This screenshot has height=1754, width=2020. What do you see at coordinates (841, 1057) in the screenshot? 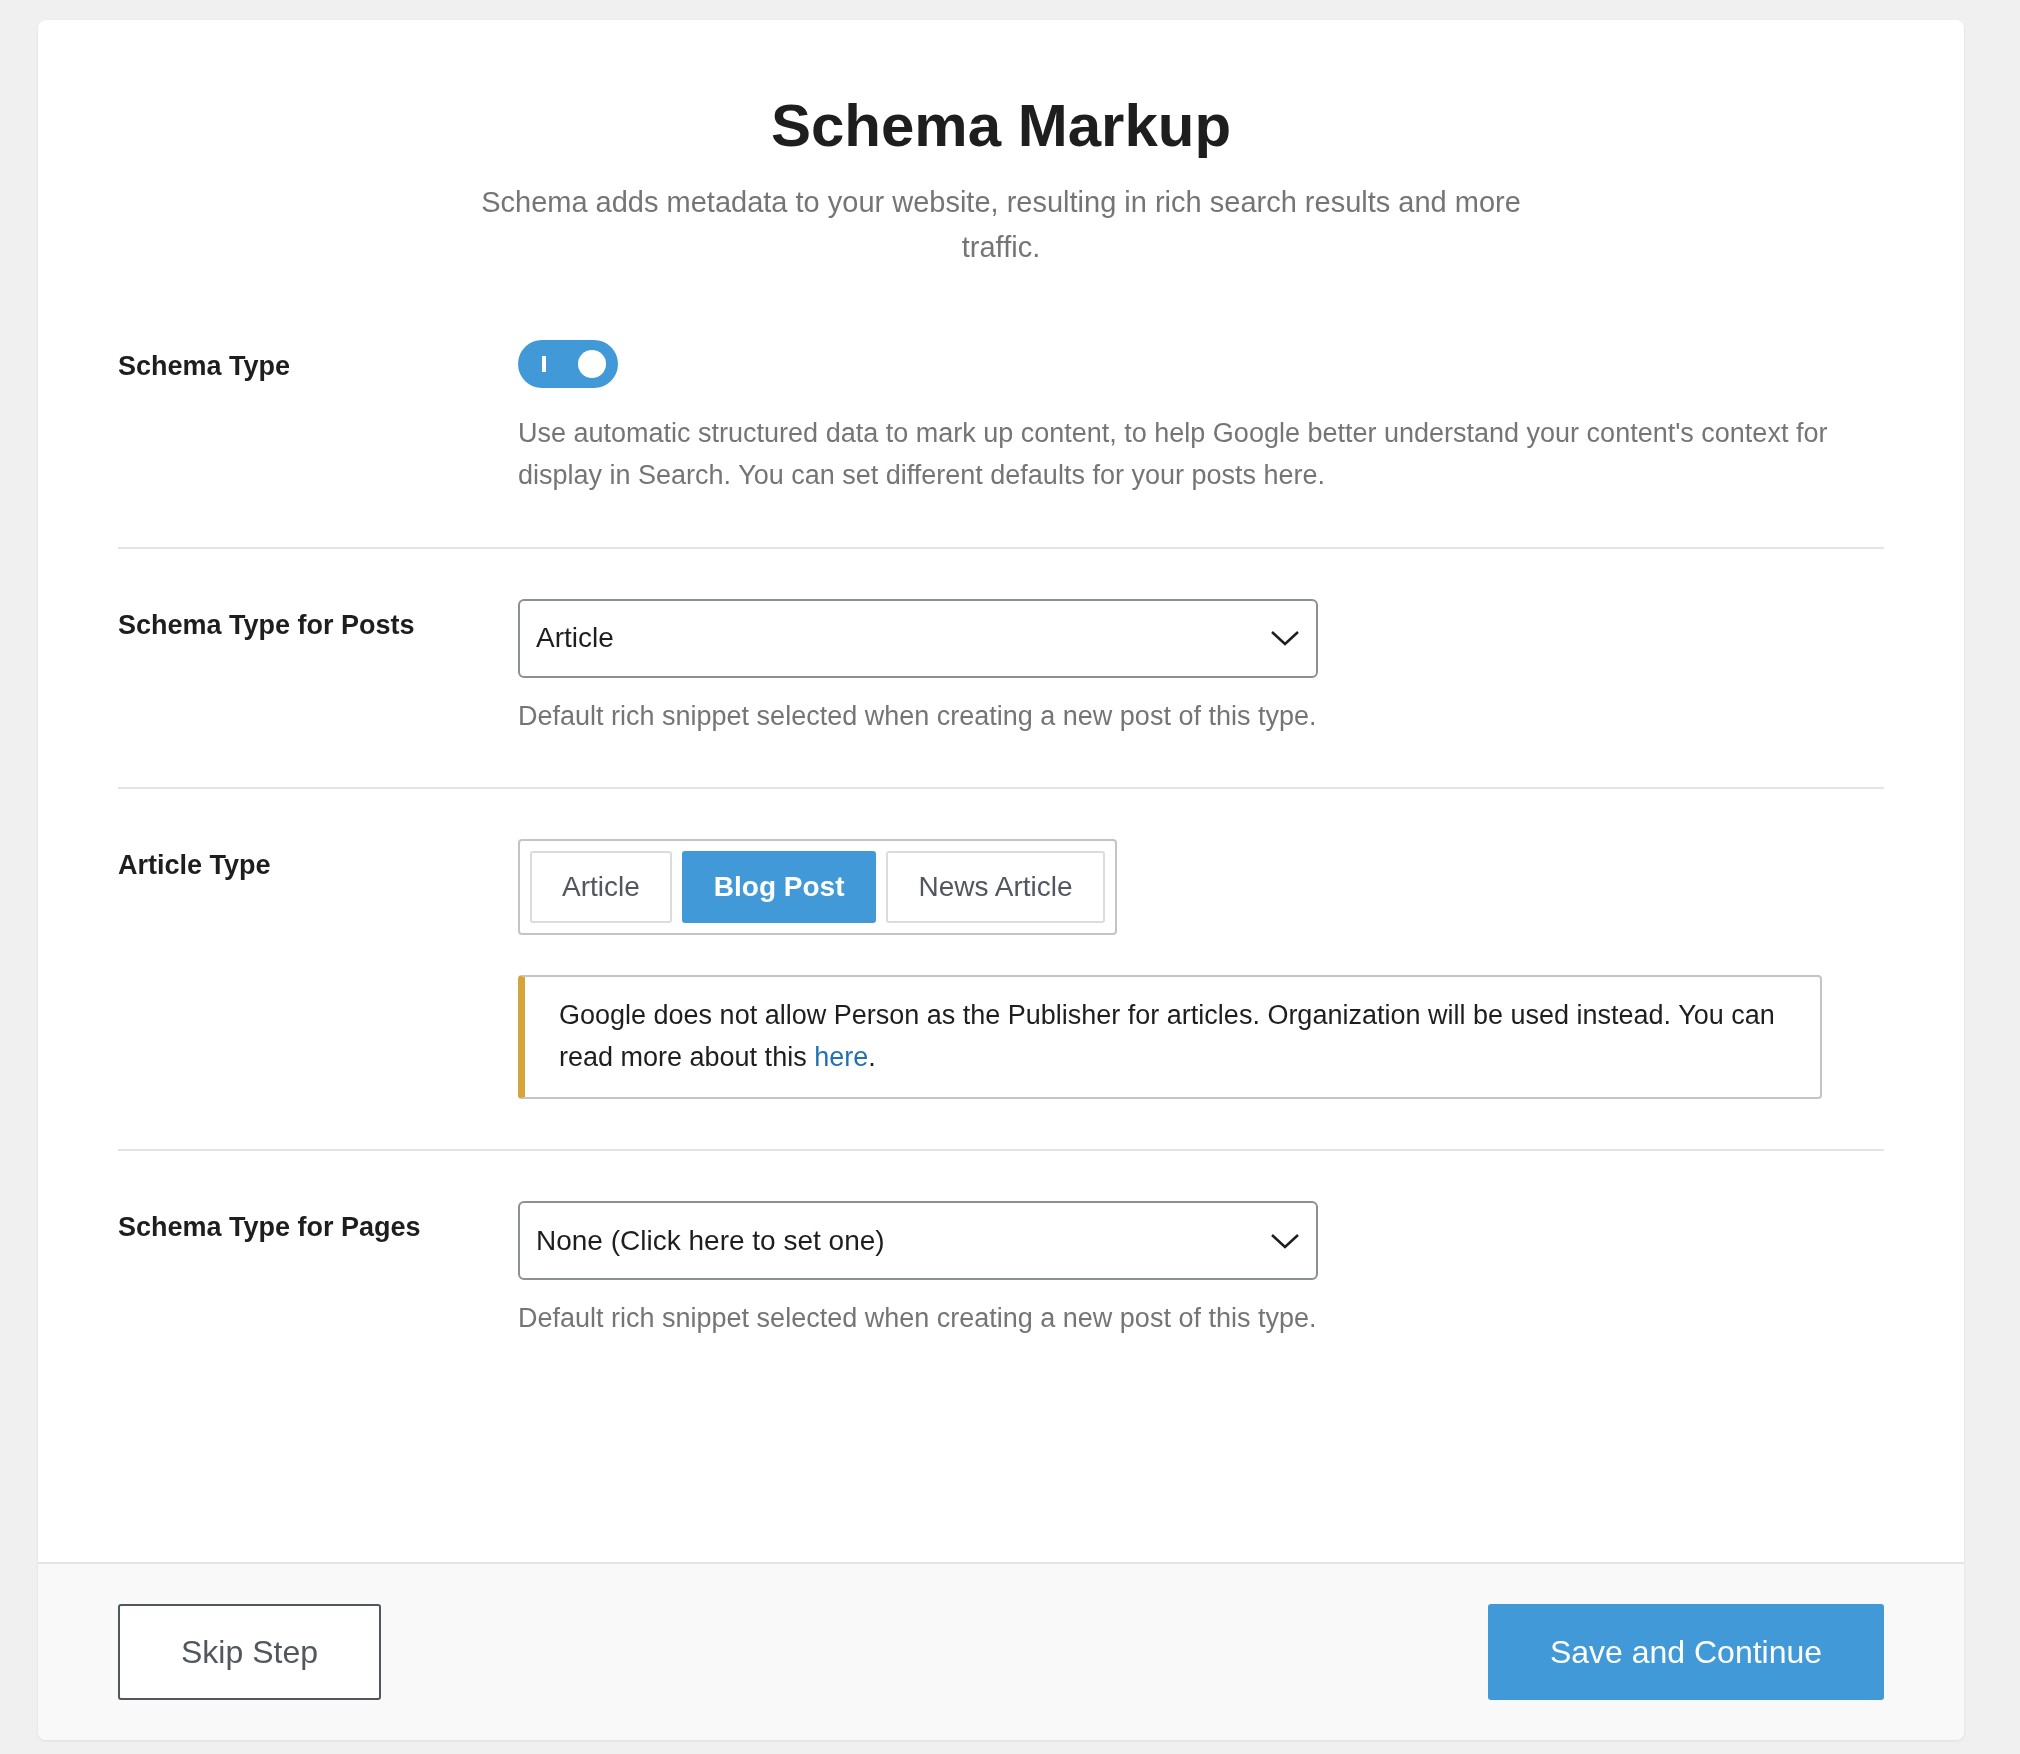
I see `notice-link: here` at bounding box center [841, 1057].